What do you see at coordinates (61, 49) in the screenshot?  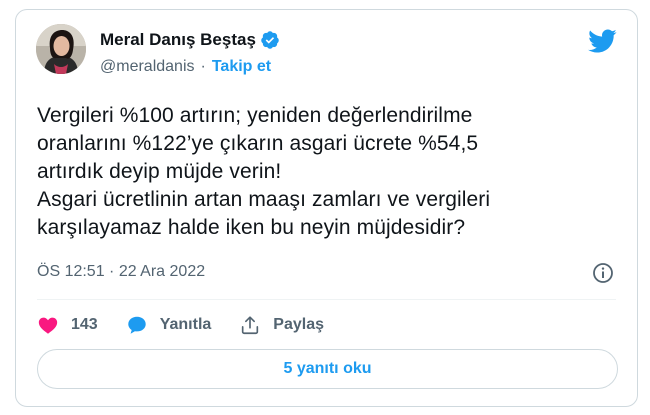 I see `avatar` at bounding box center [61, 49].